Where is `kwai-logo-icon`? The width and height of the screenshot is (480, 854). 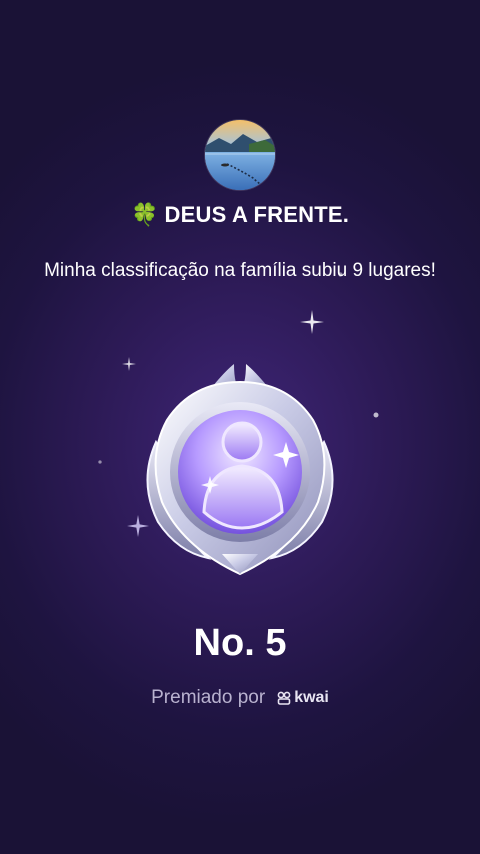
kwai-logo-icon is located at coordinates (284, 698).